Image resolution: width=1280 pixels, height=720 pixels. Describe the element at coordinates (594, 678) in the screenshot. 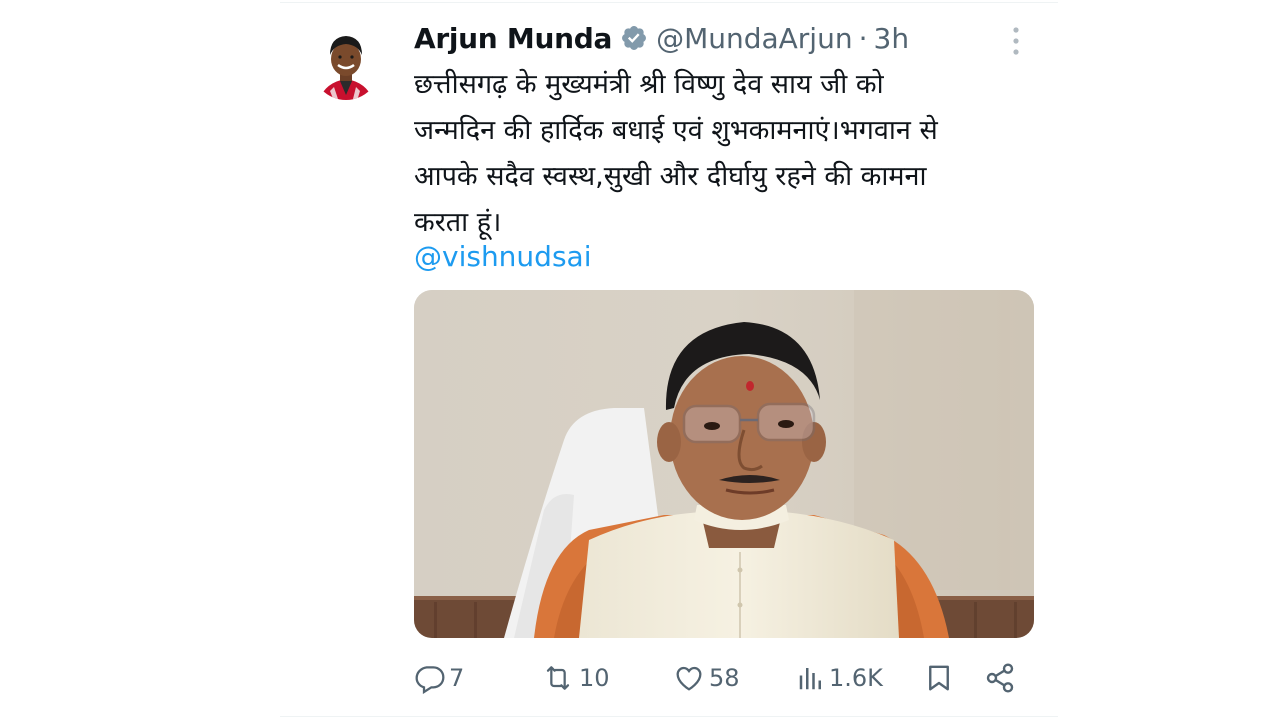

I see `retweet-count: 10` at that location.